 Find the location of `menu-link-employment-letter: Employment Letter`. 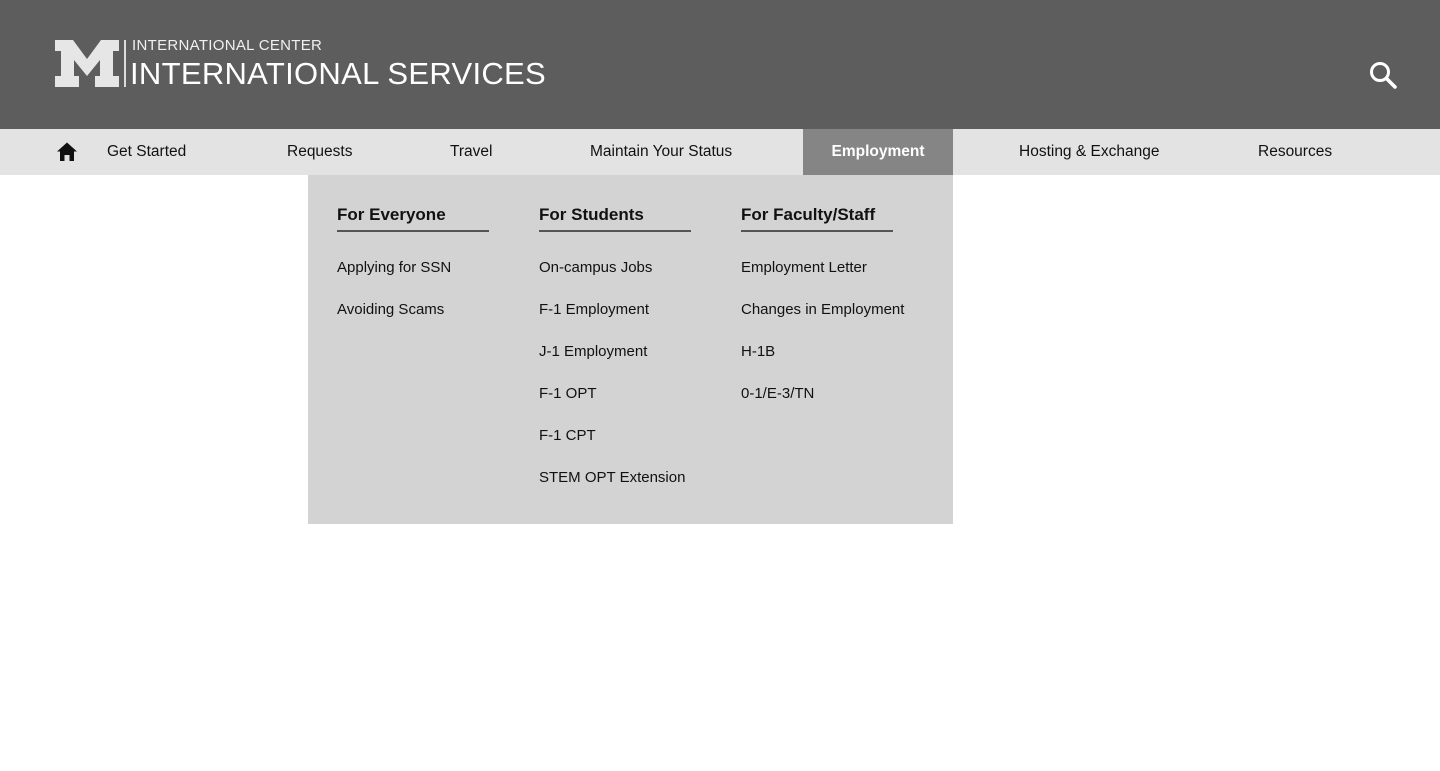

menu-link-employment-letter: Employment Letter is located at coordinates (804, 267).